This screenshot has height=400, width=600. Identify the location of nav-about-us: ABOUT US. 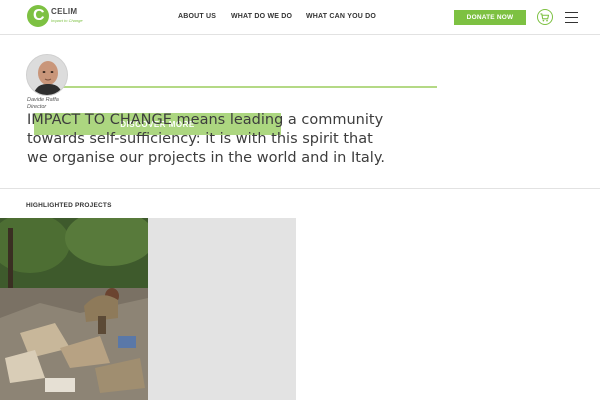
(197, 16).